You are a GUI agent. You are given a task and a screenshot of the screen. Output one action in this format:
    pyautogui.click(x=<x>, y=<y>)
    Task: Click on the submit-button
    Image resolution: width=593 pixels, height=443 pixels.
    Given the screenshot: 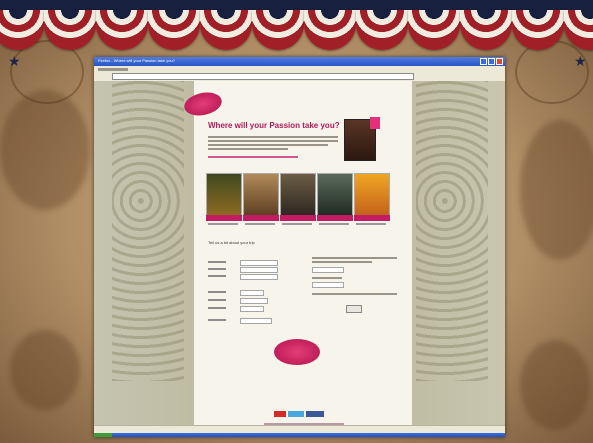 What is the action you would take?
    pyautogui.click(x=354, y=309)
    